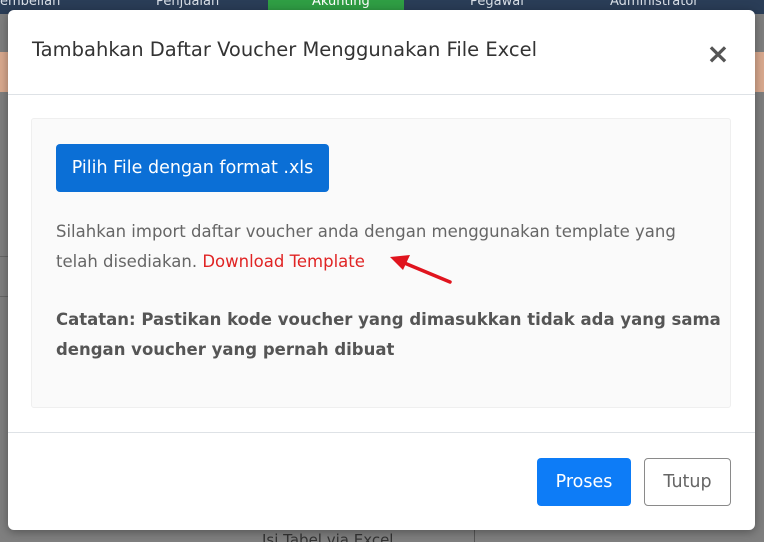 The image size is (764, 542). What do you see at coordinates (421, 269) in the screenshot?
I see `arrow-annotation-icon` at bounding box center [421, 269].